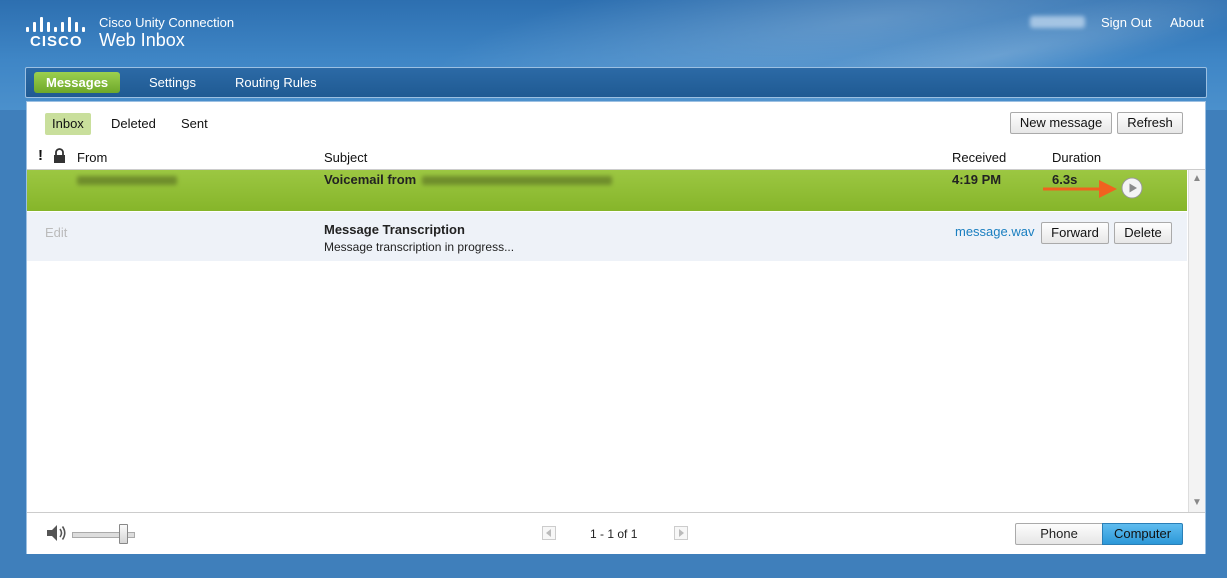  Describe the element at coordinates (133, 124) in the screenshot. I see `folder-deleted: Deleted` at that location.